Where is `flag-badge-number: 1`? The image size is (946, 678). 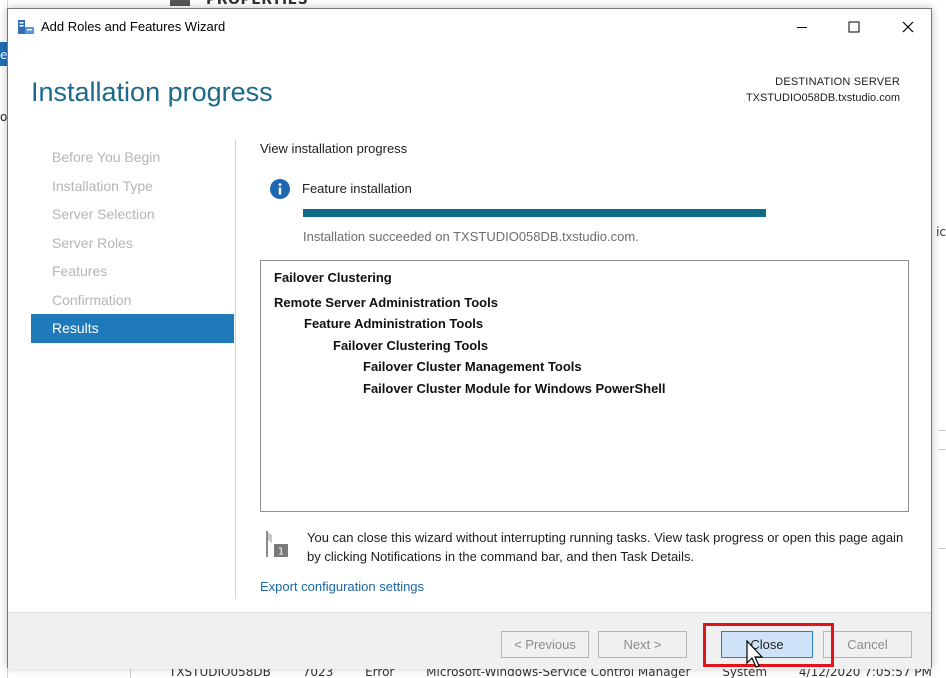
flag-badge-number: 1 is located at coordinates (281, 552).